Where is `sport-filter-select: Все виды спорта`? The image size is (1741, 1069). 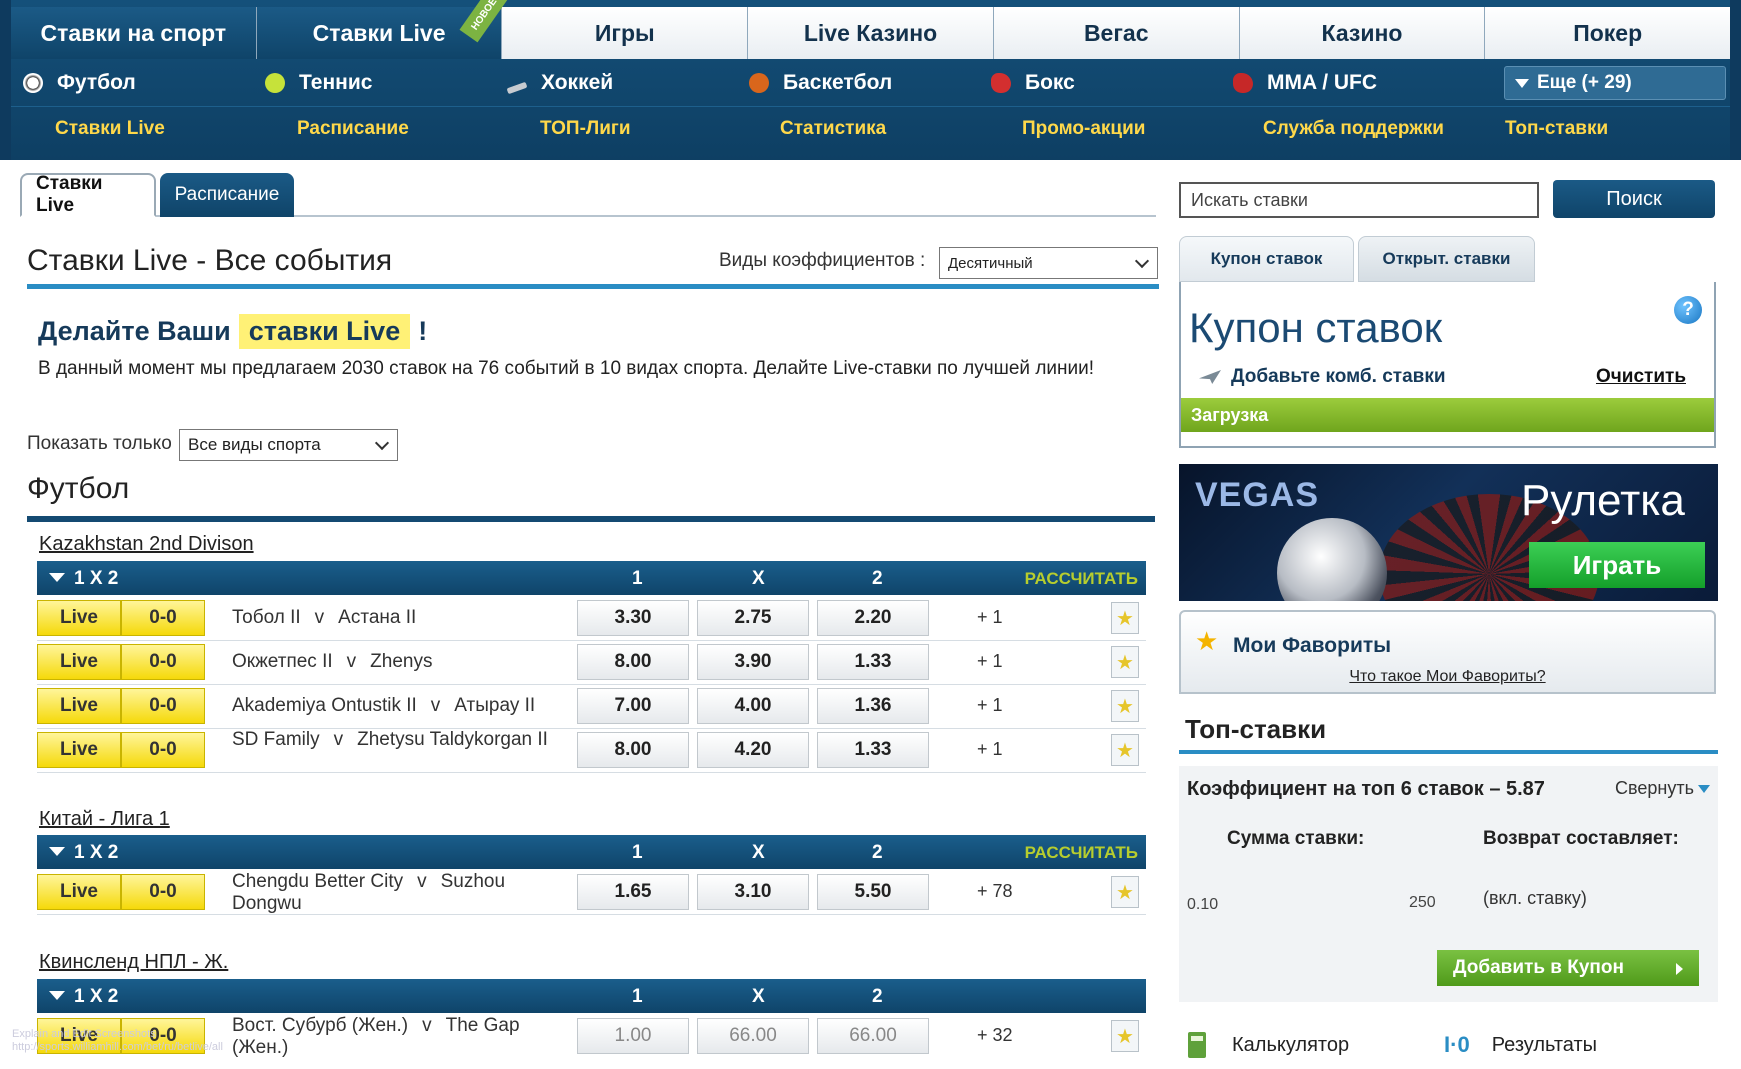 sport-filter-select: Все виды спорта is located at coordinates (288, 445).